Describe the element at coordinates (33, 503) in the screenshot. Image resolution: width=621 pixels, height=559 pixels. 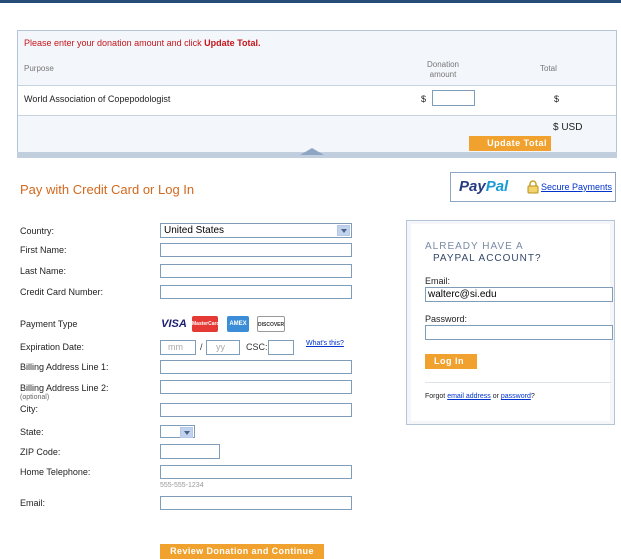
I see `email-label: Email:` at that location.